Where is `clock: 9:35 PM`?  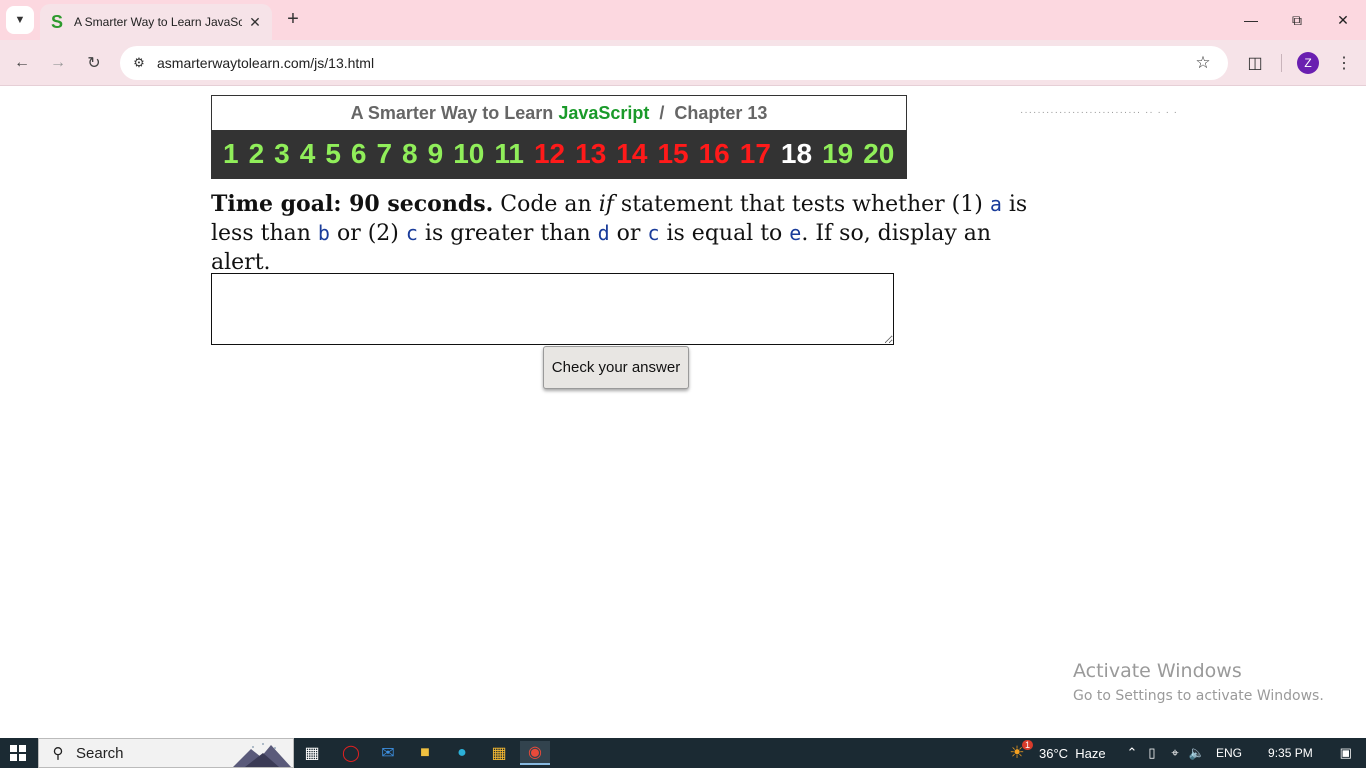
clock: 9:35 PM is located at coordinates (1290, 753).